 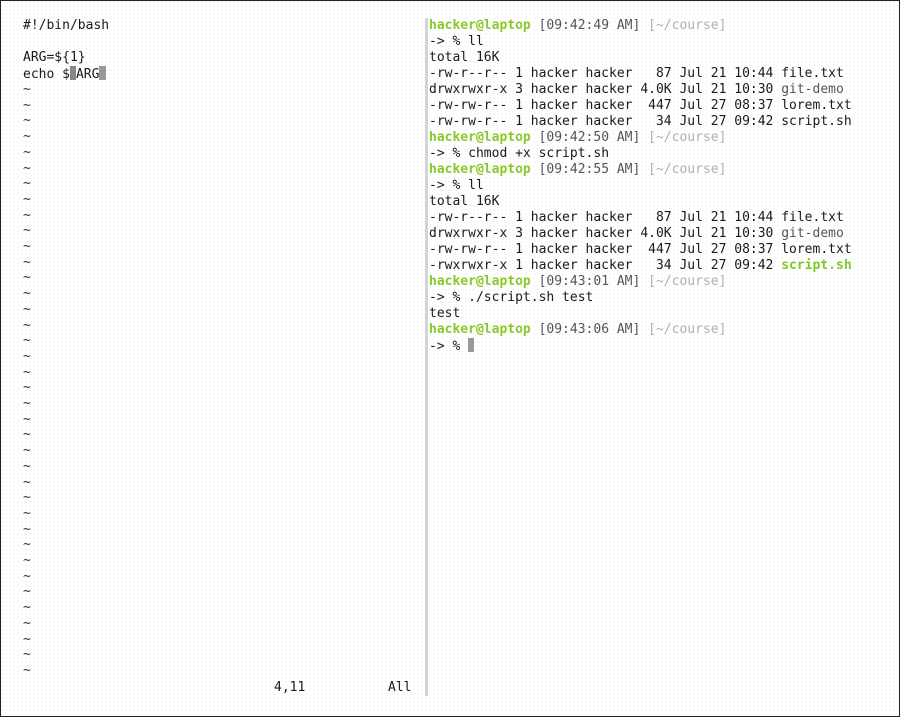 I want to click on prompt-line: hacker@laptop [09:42:49 AM] [~/course], so click(x=577, y=26).